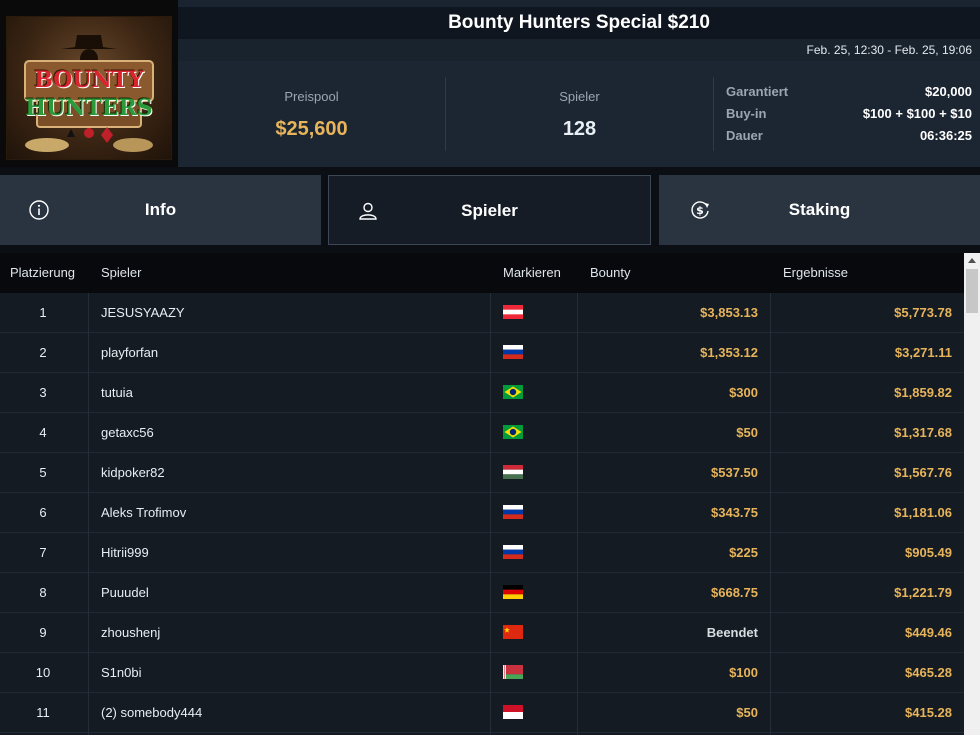  I want to click on players-stat: Spieler 128, so click(579, 114).